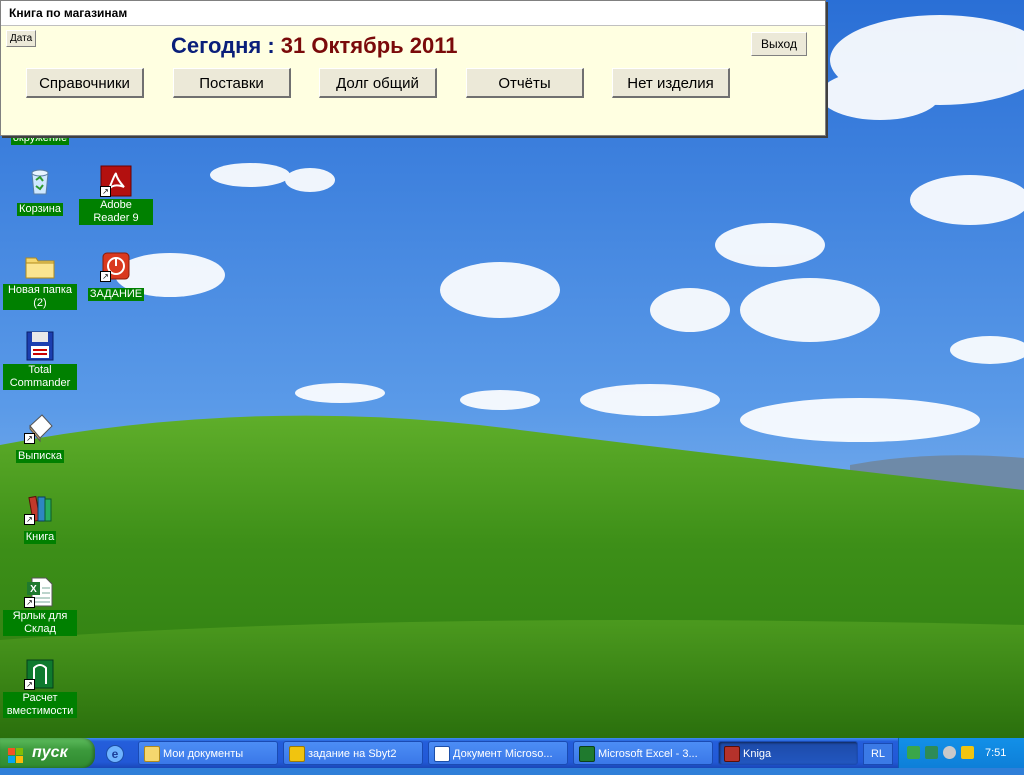 The width and height of the screenshot is (1024, 775). What do you see at coordinates (671, 83) in the screenshot?
I see `no-item-button: Нет изделия` at bounding box center [671, 83].